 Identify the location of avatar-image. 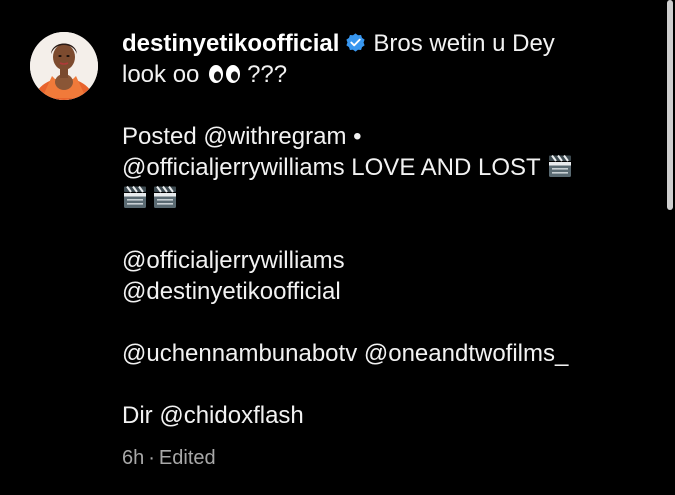
(64, 66).